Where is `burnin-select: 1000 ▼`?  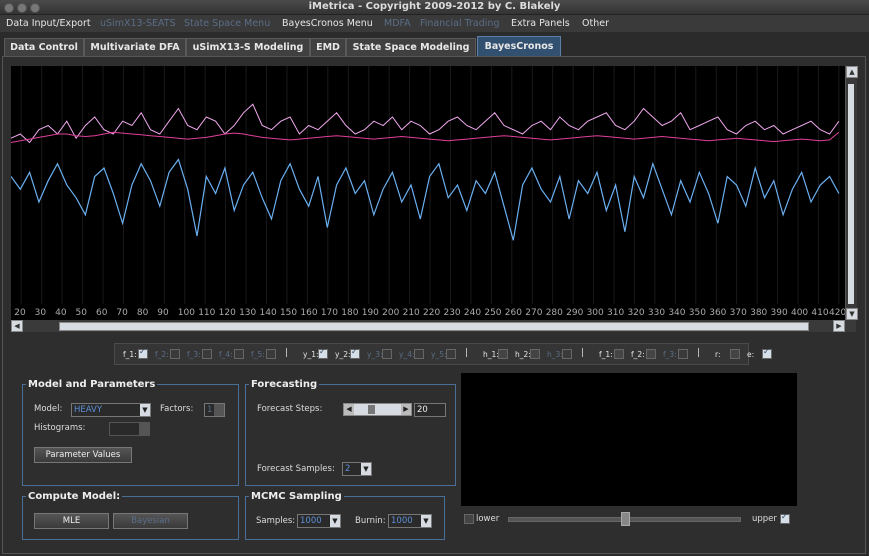 burnin-select: 1000 ▼ is located at coordinates (410, 521).